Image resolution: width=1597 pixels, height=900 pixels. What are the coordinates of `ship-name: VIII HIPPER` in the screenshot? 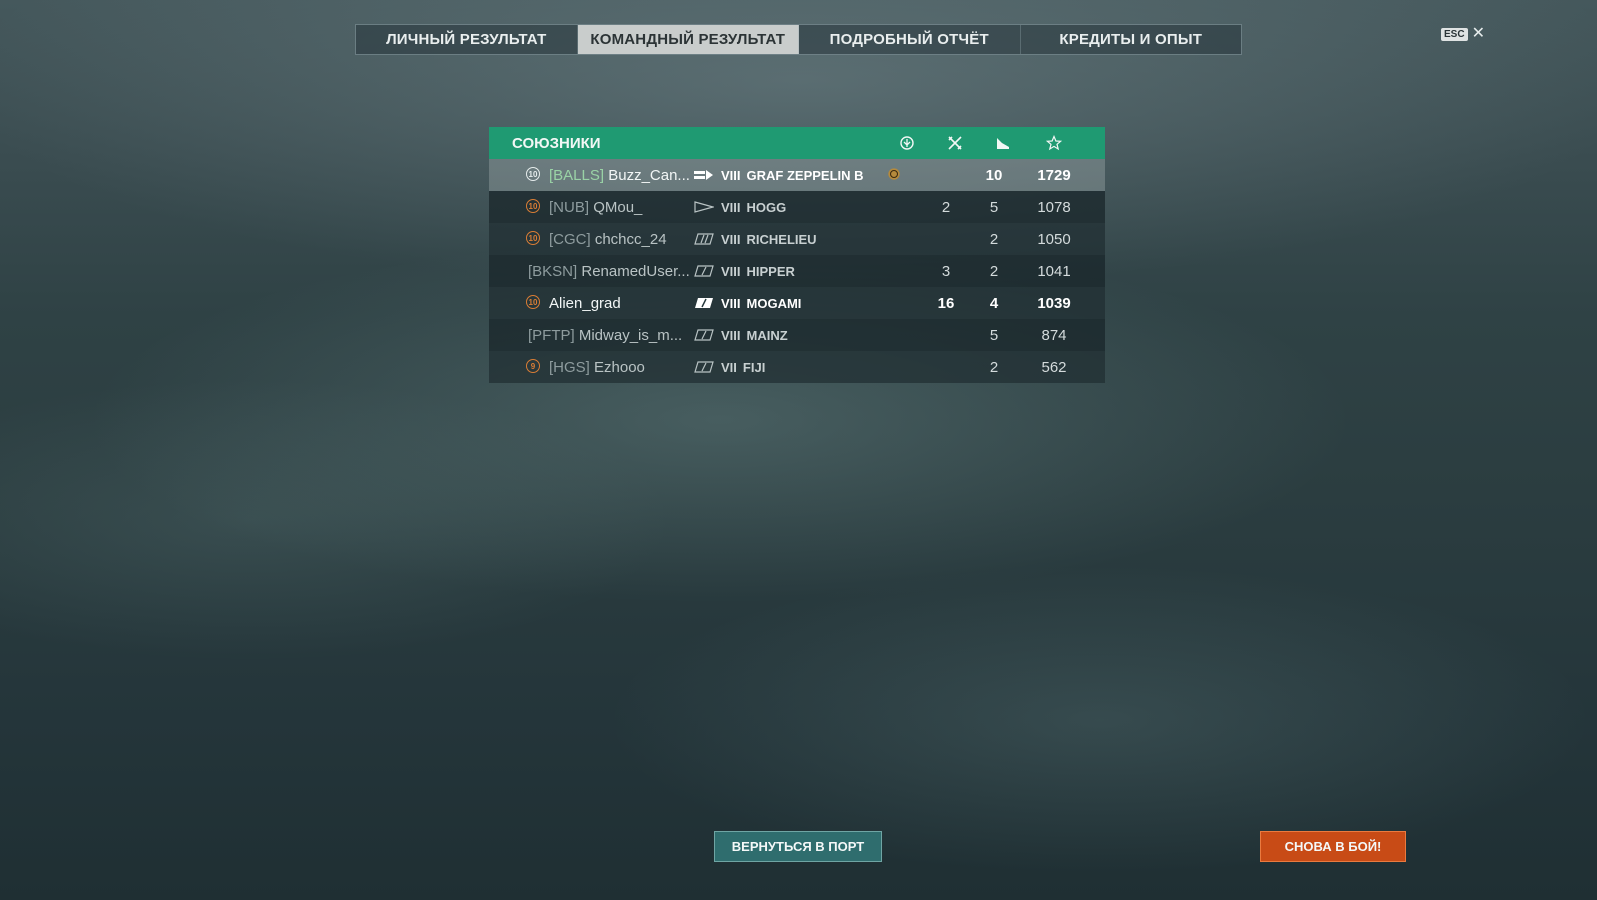 It's located at (758, 271).